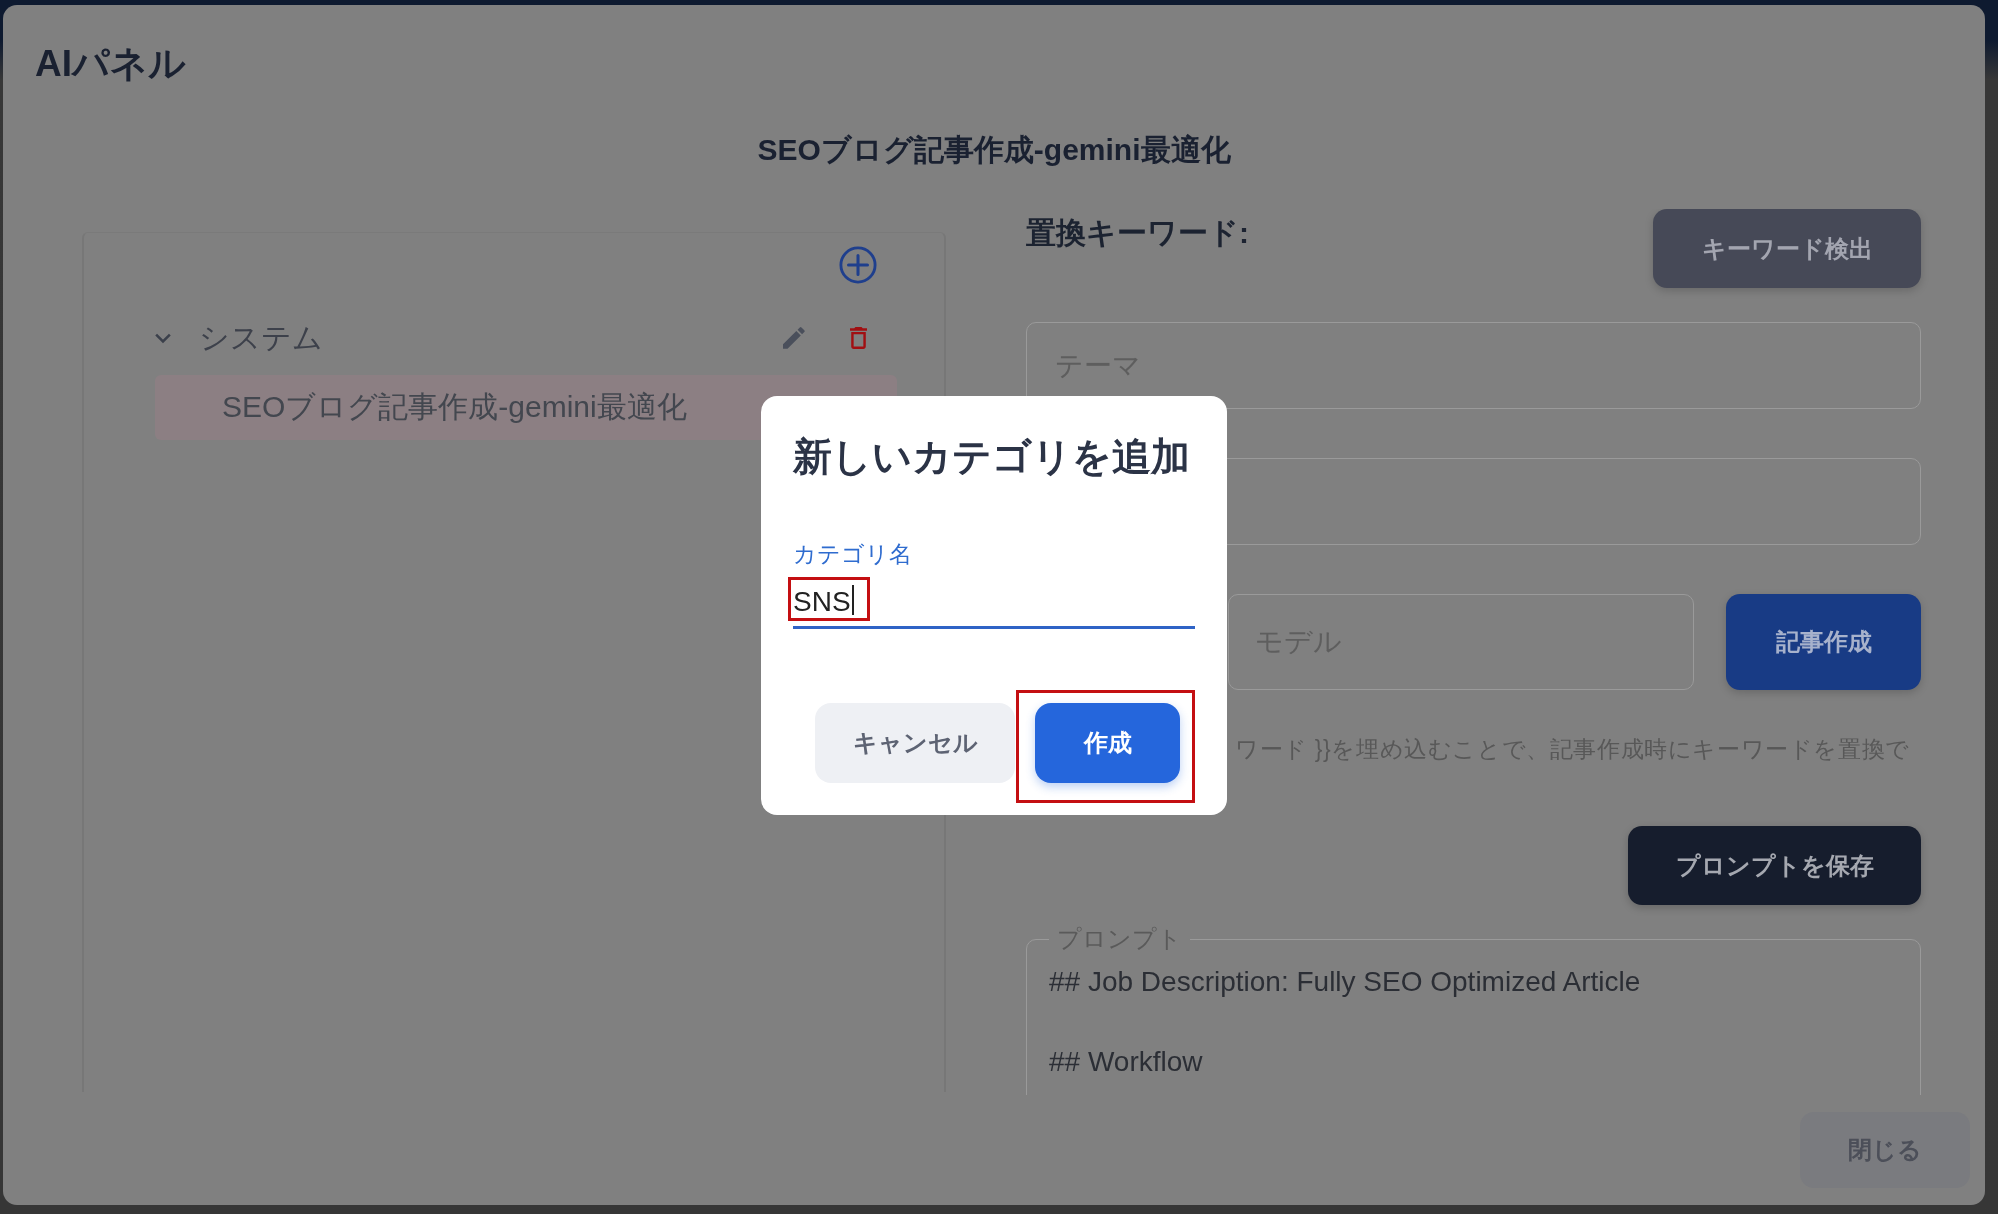 The image size is (1998, 1214). Describe the element at coordinates (1107, 743) in the screenshot. I see `create-button: 作成` at that location.